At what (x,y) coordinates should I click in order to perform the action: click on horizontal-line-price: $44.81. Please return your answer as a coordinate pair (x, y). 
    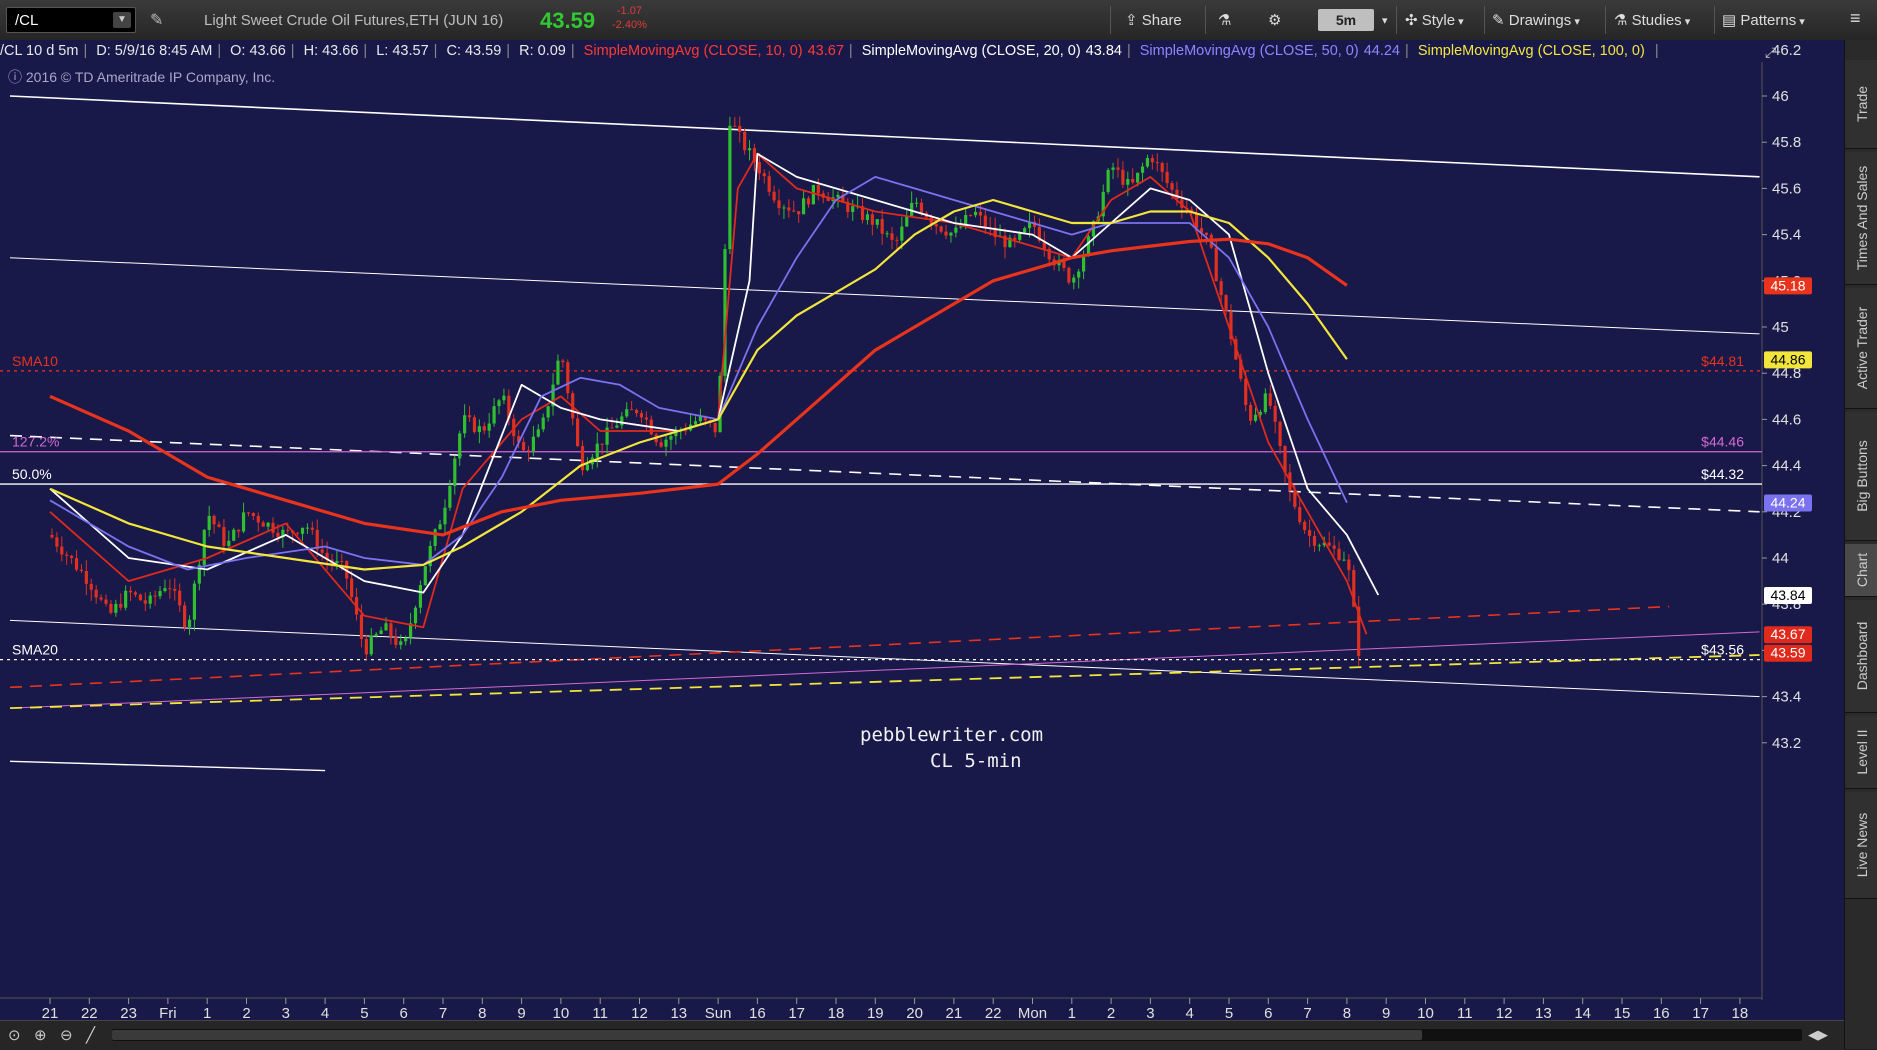
    Looking at the image, I should click on (1722, 361).